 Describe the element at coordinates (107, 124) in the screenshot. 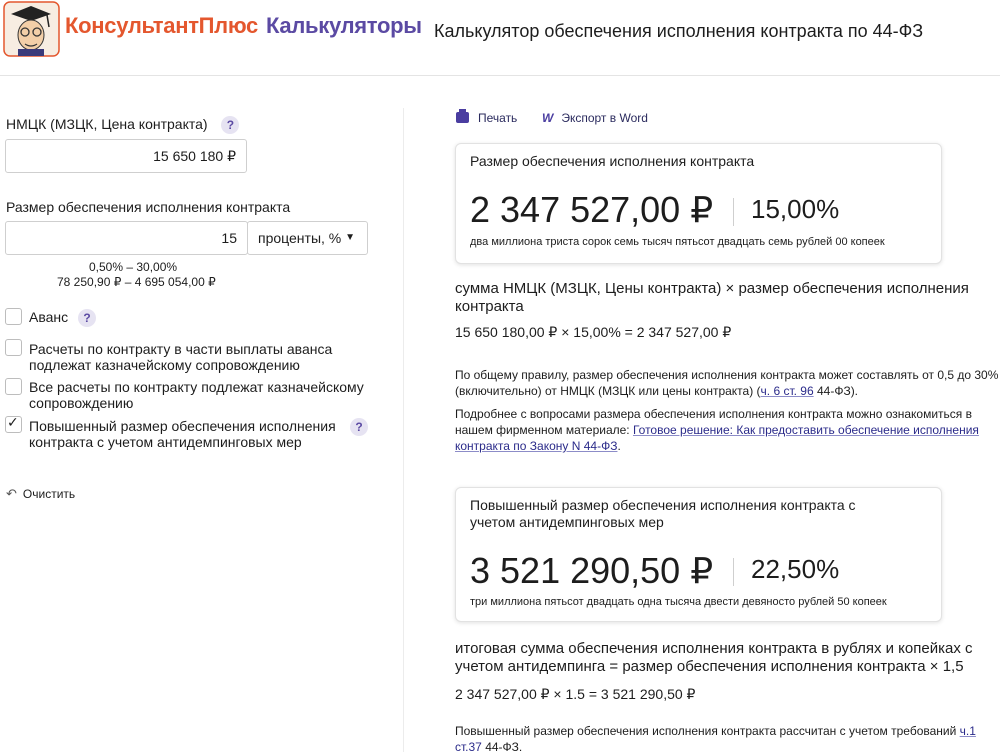

I see `nmck-label-text: НМЦК (МЗЦК, Цена контракта)` at that location.